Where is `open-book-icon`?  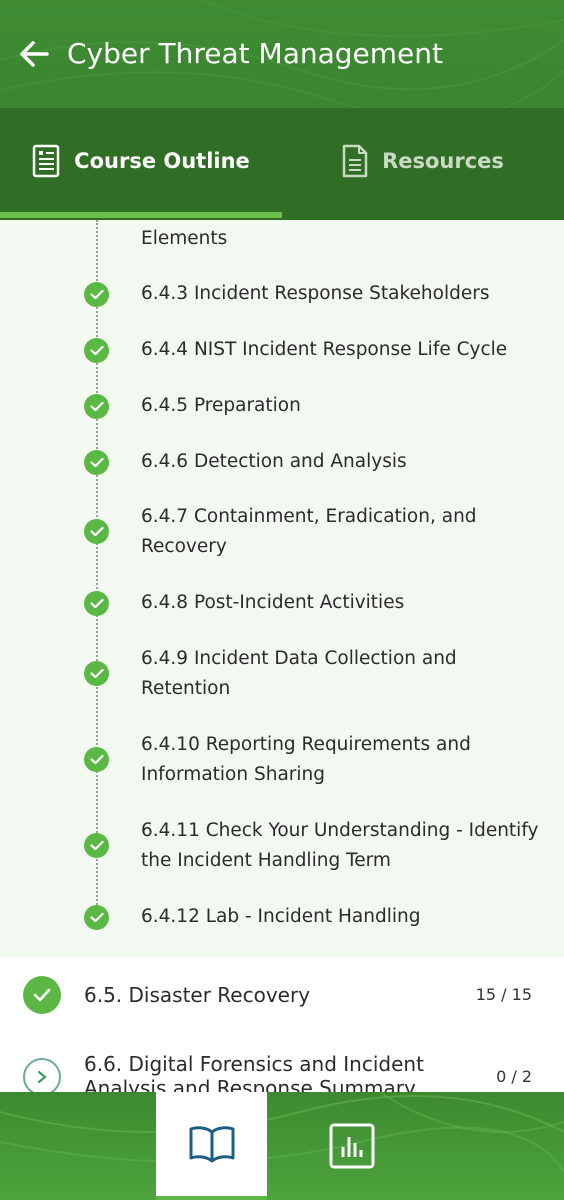 open-book-icon is located at coordinates (211, 1144).